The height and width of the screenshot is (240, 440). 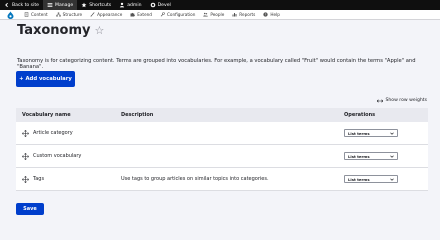 What do you see at coordinates (222, 156) in the screenshot?
I see `table-row: Custom vocabulary List terms` at bounding box center [222, 156].